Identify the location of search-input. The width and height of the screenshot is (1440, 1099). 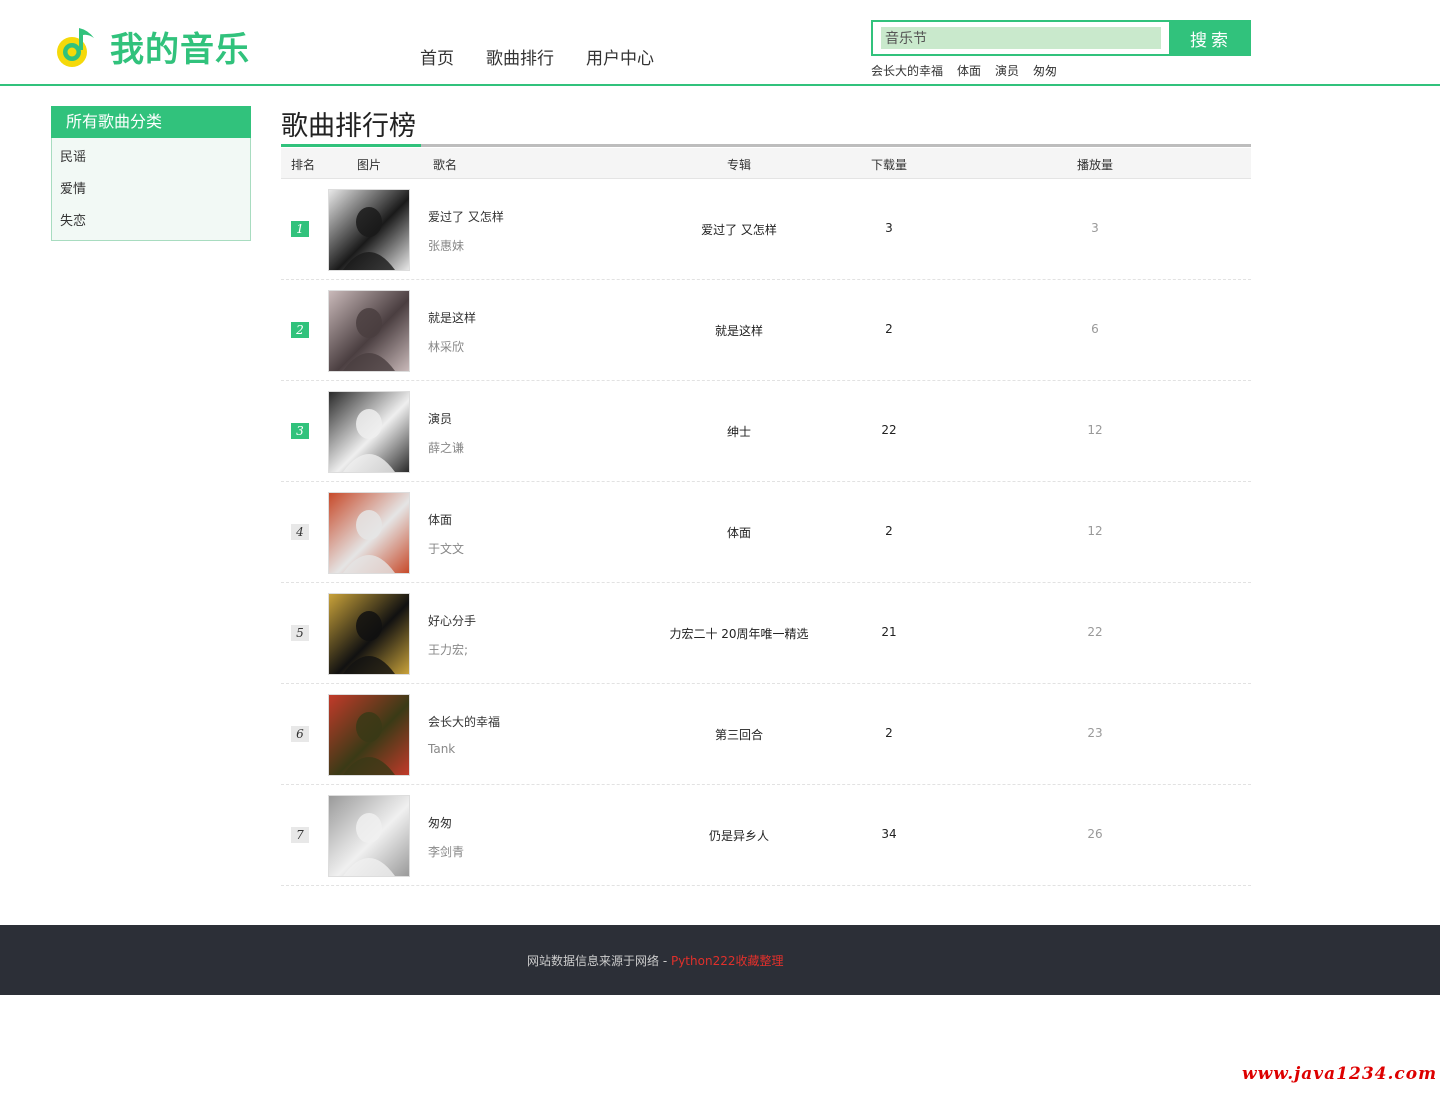
(1021, 38).